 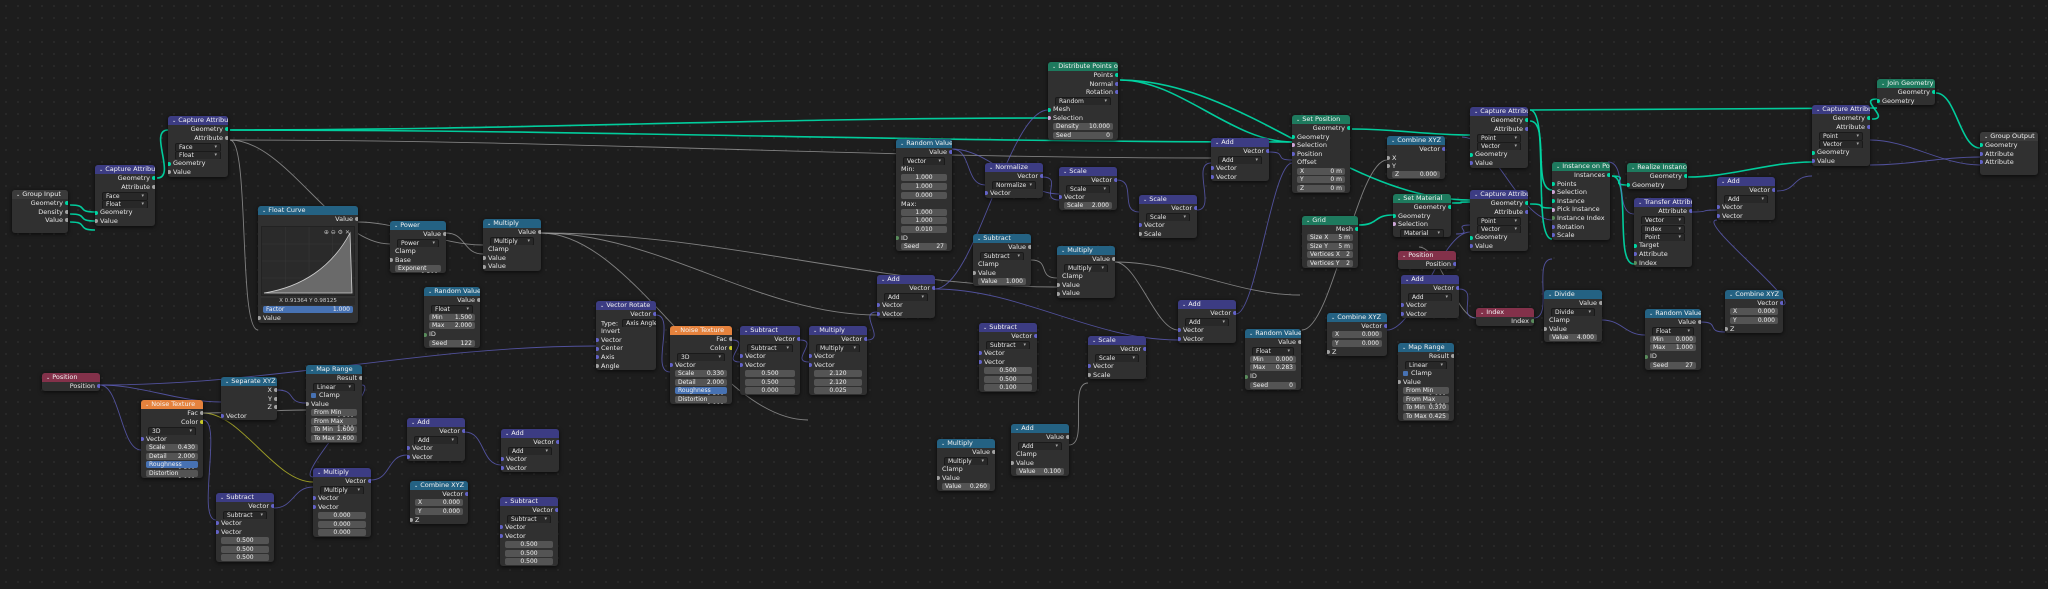 What do you see at coordinates (198, 155) in the screenshot?
I see `float-select: Float` at bounding box center [198, 155].